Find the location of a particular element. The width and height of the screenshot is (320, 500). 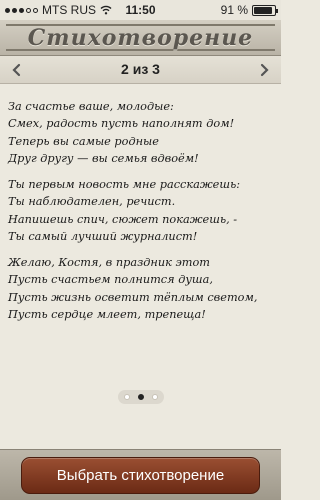

poem-line: Пусть жизнь осветит тёплым светом, is located at coordinates (133, 297).